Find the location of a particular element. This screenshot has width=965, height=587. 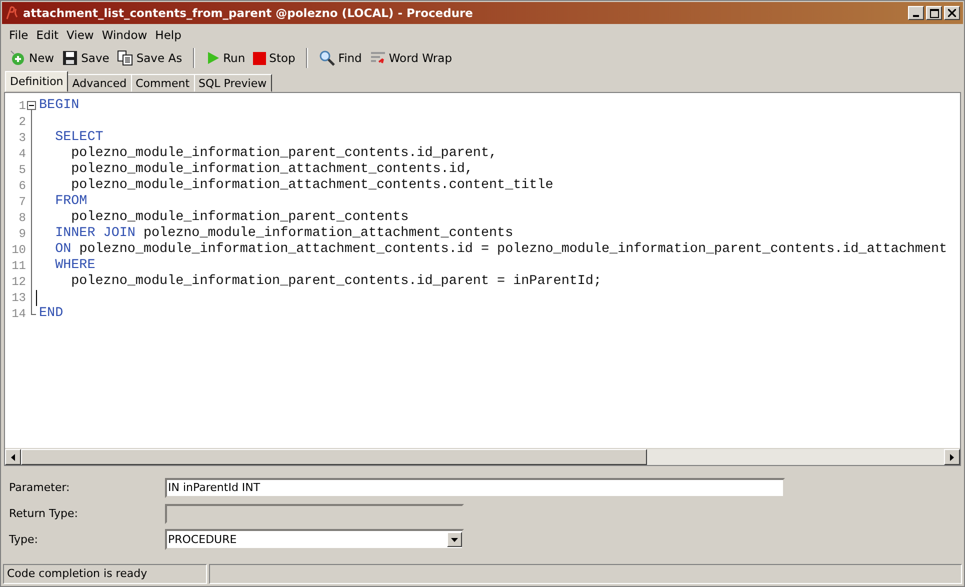

line-number: 14 is located at coordinates (19, 314).